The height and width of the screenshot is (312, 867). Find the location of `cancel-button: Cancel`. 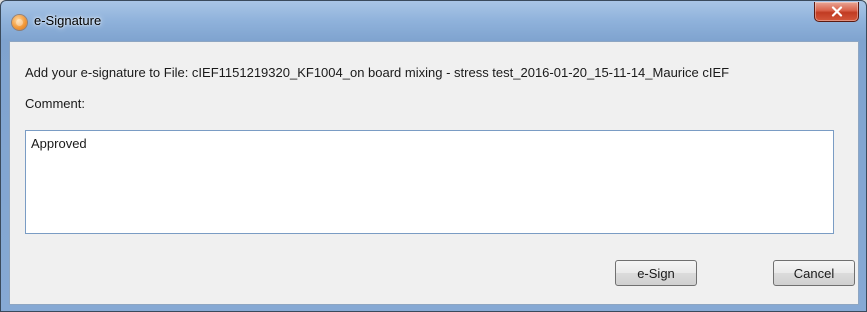

cancel-button: Cancel is located at coordinates (814, 273).